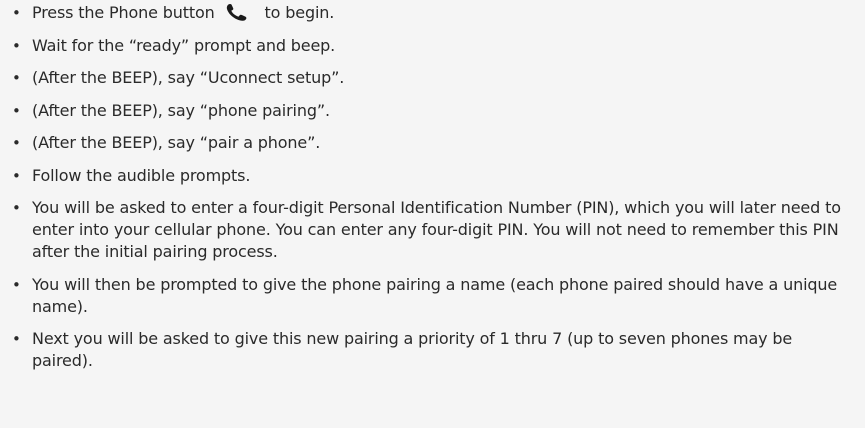  Describe the element at coordinates (181, 110) in the screenshot. I see `step-text: (After the BEEP), say “phone pairing”.` at that location.